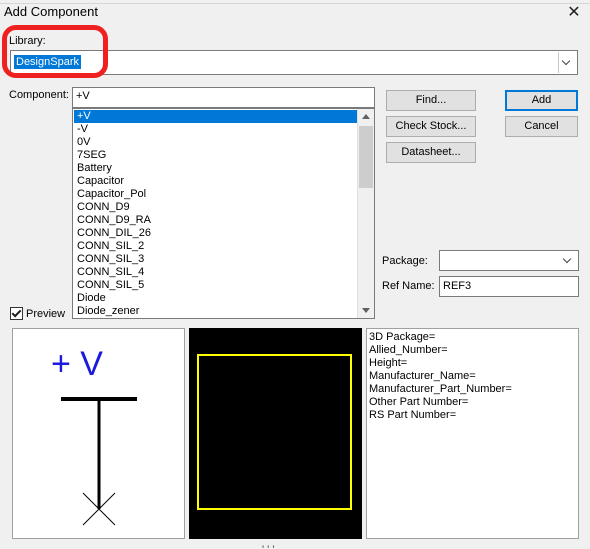 The image size is (590, 549). I want to click on scroll-down-icon, so click(366, 310).